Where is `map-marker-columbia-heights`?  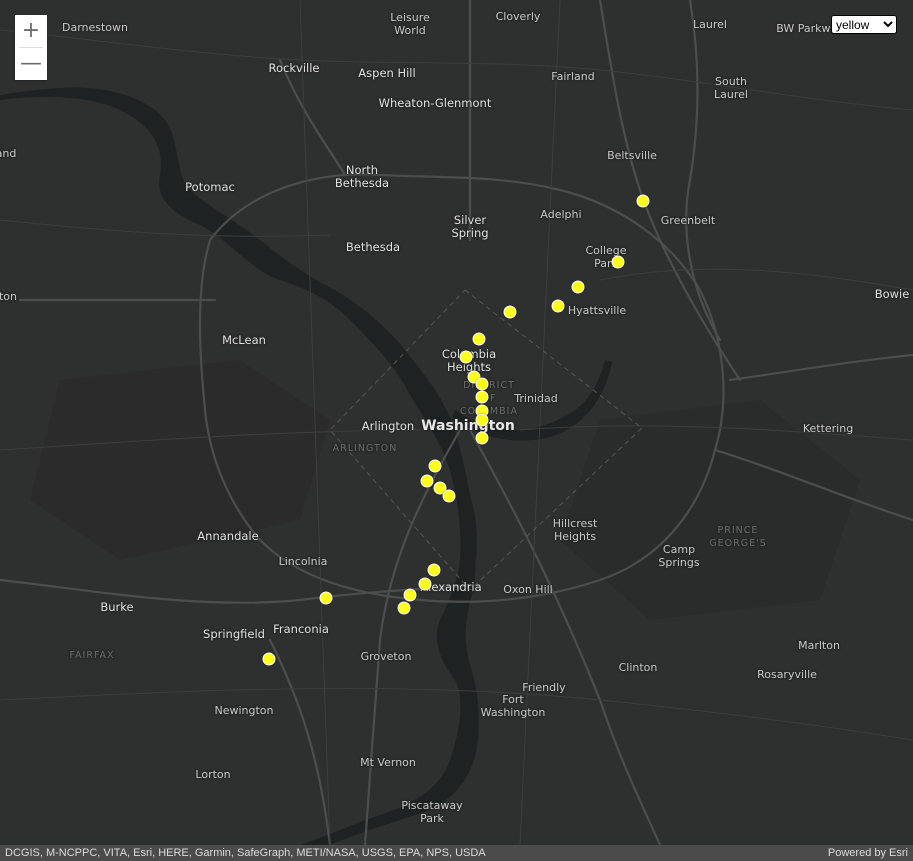 map-marker-columbia-heights is located at coordinates (466, 357).